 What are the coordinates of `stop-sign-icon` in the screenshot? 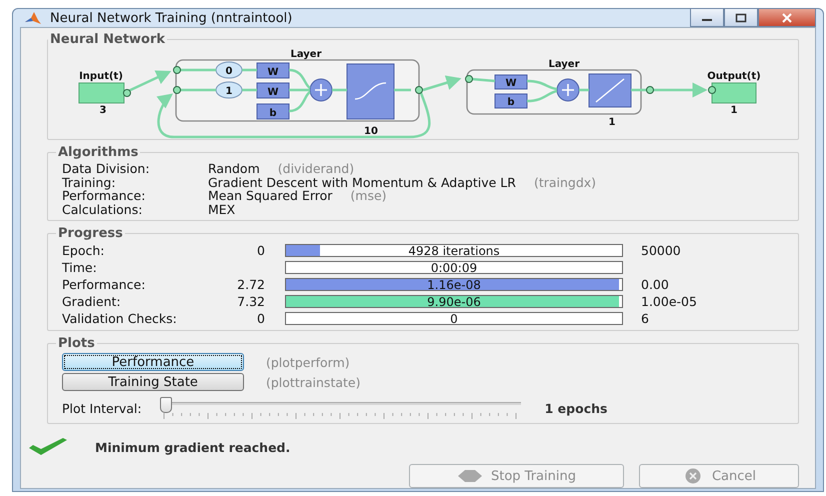 It's located at (470, 476).